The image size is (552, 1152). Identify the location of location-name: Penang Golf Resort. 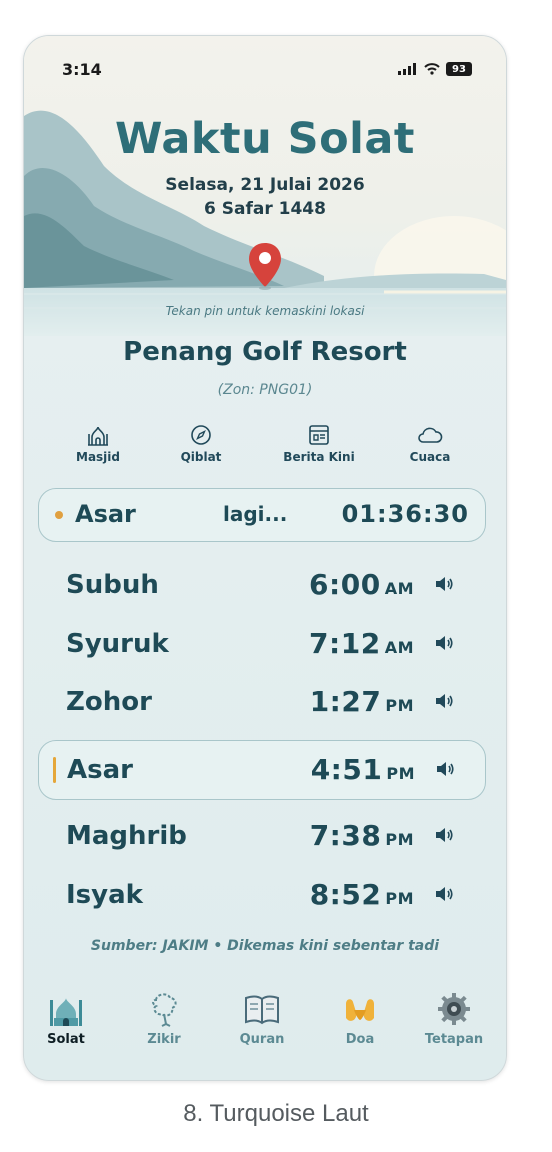
(265, 352).